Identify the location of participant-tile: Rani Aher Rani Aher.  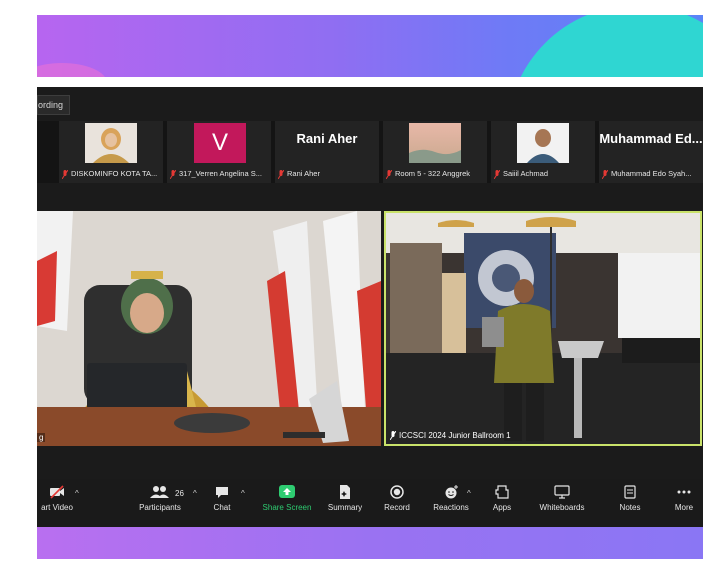
(327, 152).